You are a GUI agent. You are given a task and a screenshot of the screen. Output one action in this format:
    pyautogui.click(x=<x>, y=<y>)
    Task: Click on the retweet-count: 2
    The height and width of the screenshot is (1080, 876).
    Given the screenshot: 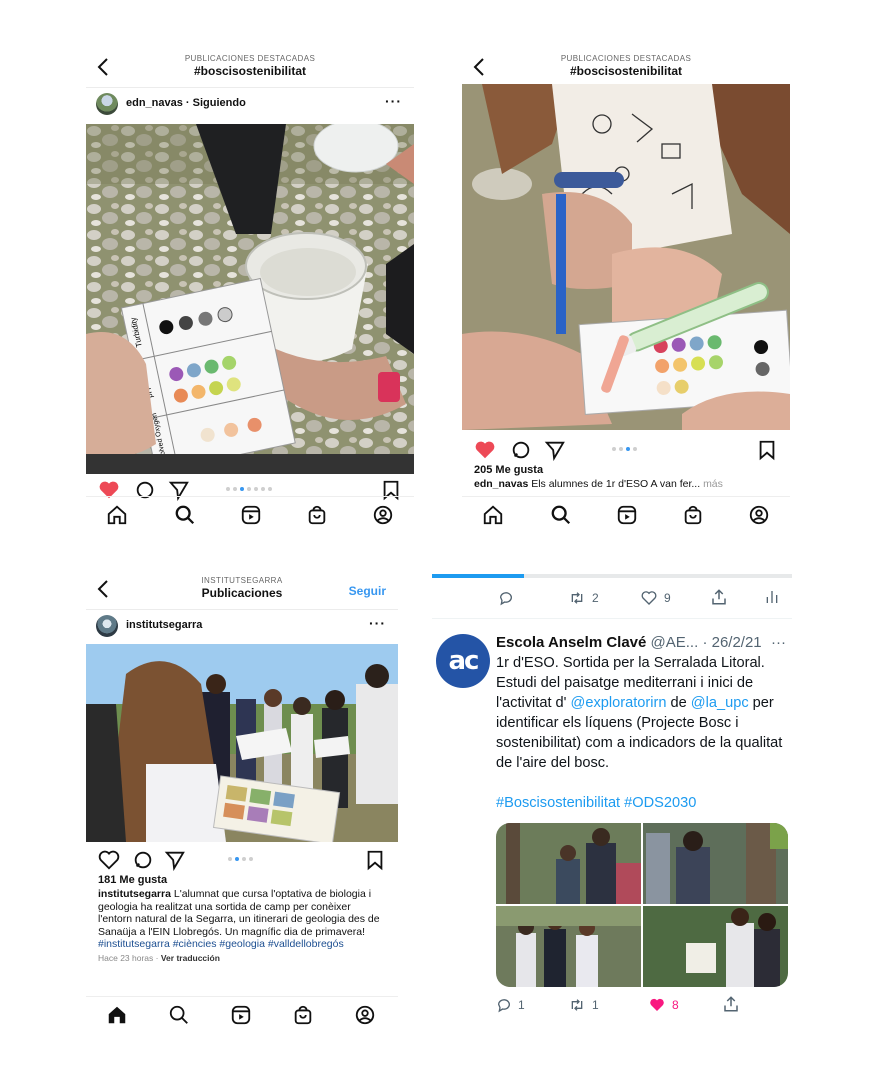 What is the action you would take?
    pyautogui.click(x=595, y=598)
    